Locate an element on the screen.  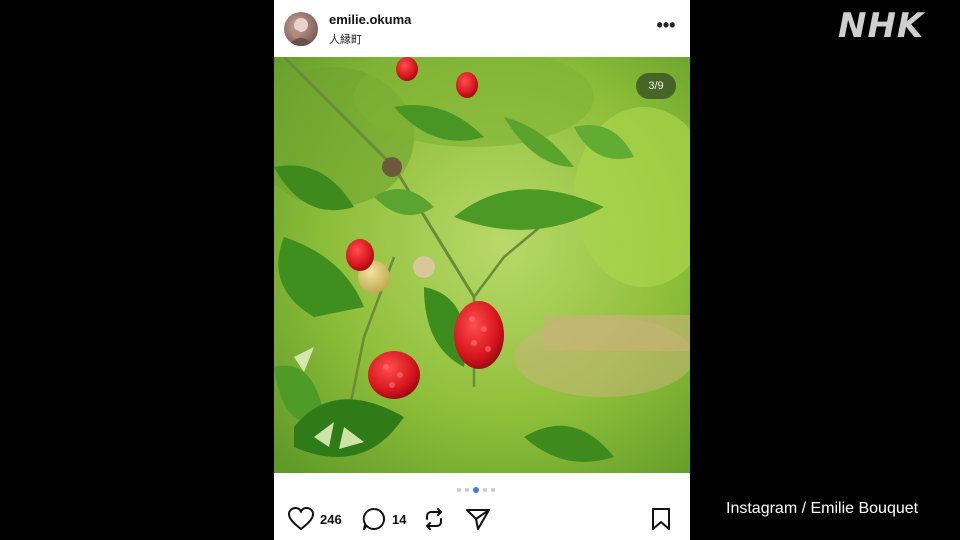
comment-button: 14 is located at coordinates (384, 519).